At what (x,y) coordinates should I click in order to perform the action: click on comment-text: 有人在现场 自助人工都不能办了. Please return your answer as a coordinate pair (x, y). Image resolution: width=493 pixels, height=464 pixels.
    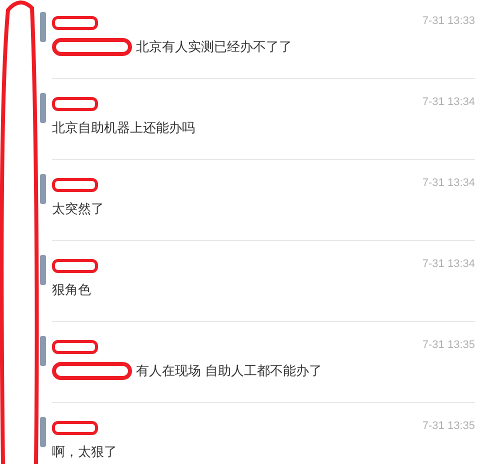
    Looking at the image, I should click on (229, 371).